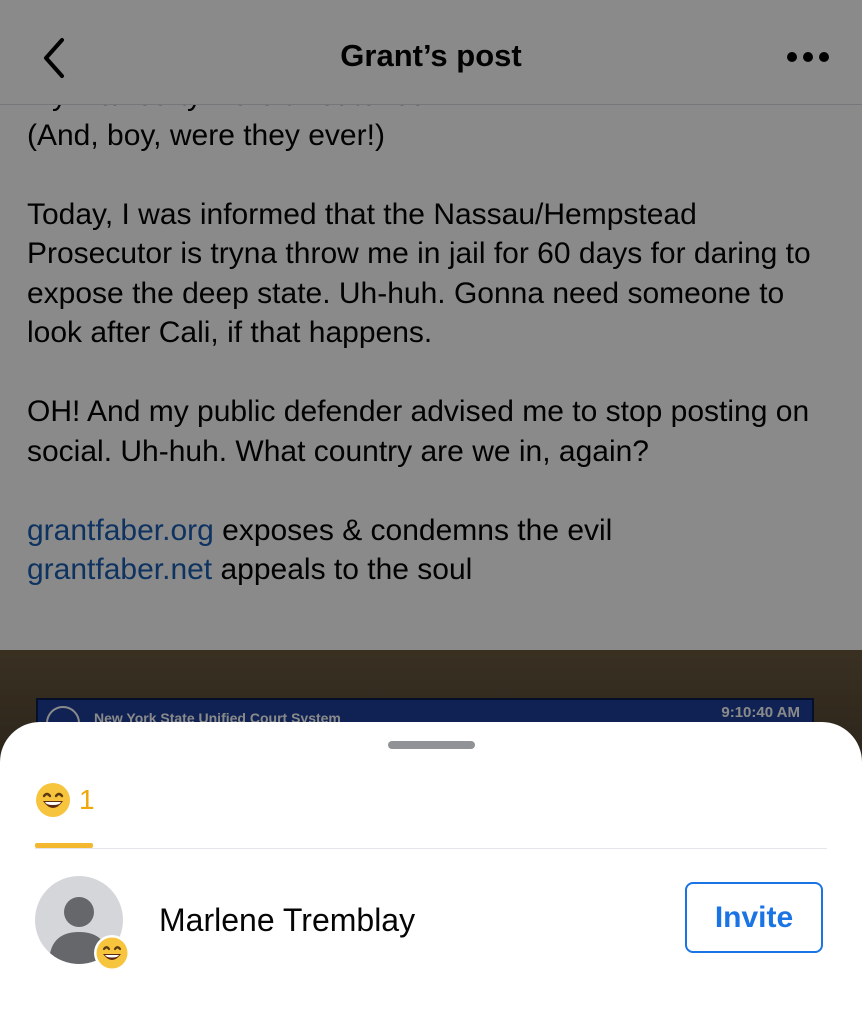 The image size is (862, 1024). I want to click on reaction-count: 1, so click(87, 799).